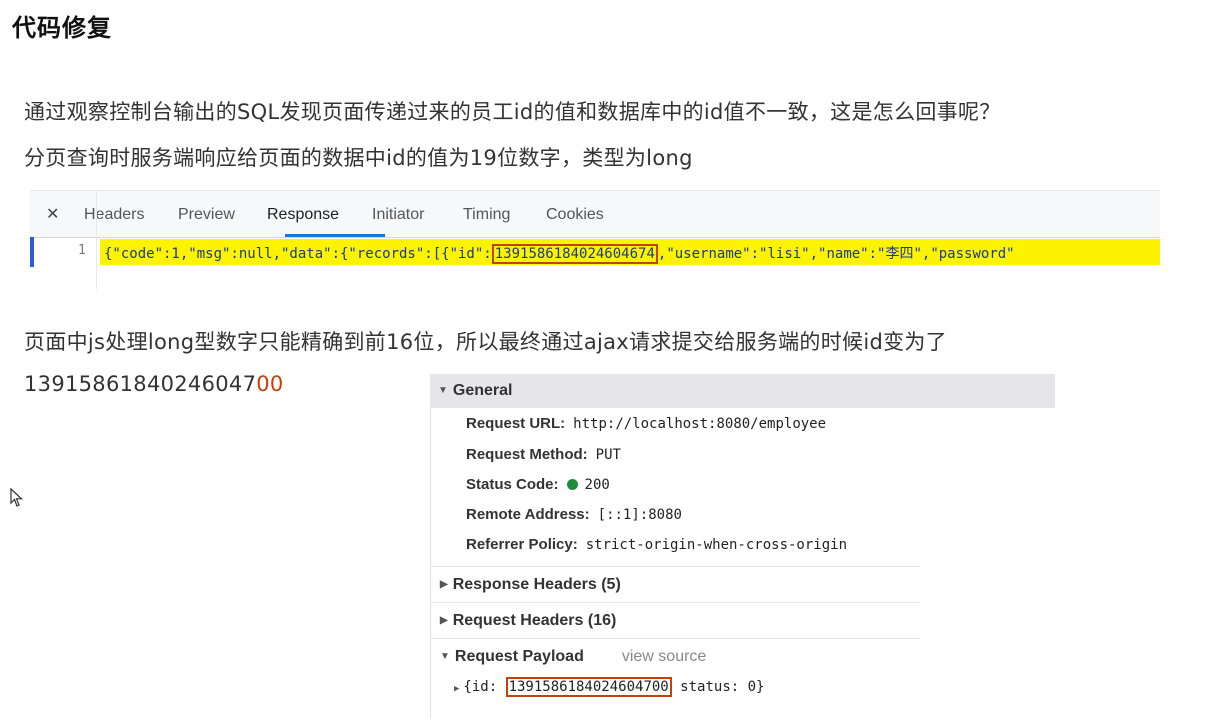  I want to click on panel-left-border, so click(430, 563).